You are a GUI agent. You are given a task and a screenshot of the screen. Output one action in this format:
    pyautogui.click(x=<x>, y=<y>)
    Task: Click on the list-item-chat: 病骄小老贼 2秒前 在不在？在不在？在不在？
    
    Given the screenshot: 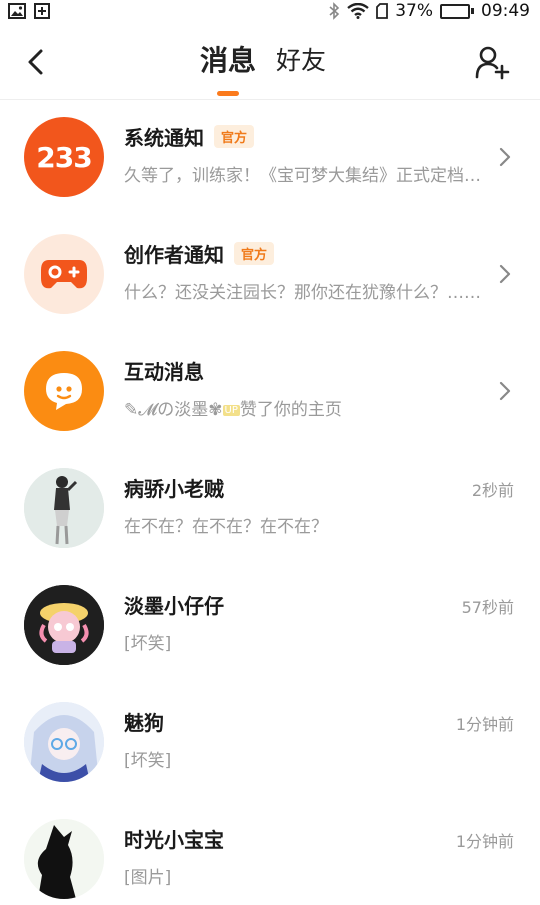 What is the action you would take?
    pyautogui.click(x=270, y=509)
    